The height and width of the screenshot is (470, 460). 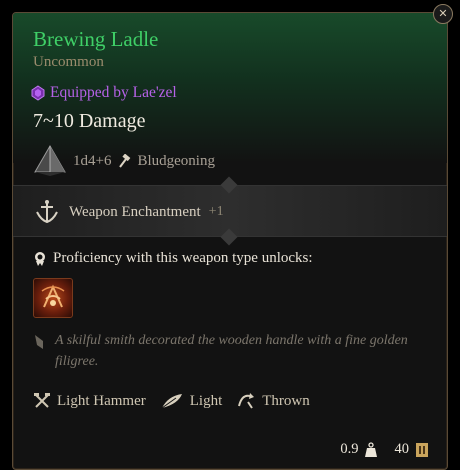 What do you see at coordinates (172, 401) in the screenshot?
I see `feather-icon` at bounding box center [172, 401].